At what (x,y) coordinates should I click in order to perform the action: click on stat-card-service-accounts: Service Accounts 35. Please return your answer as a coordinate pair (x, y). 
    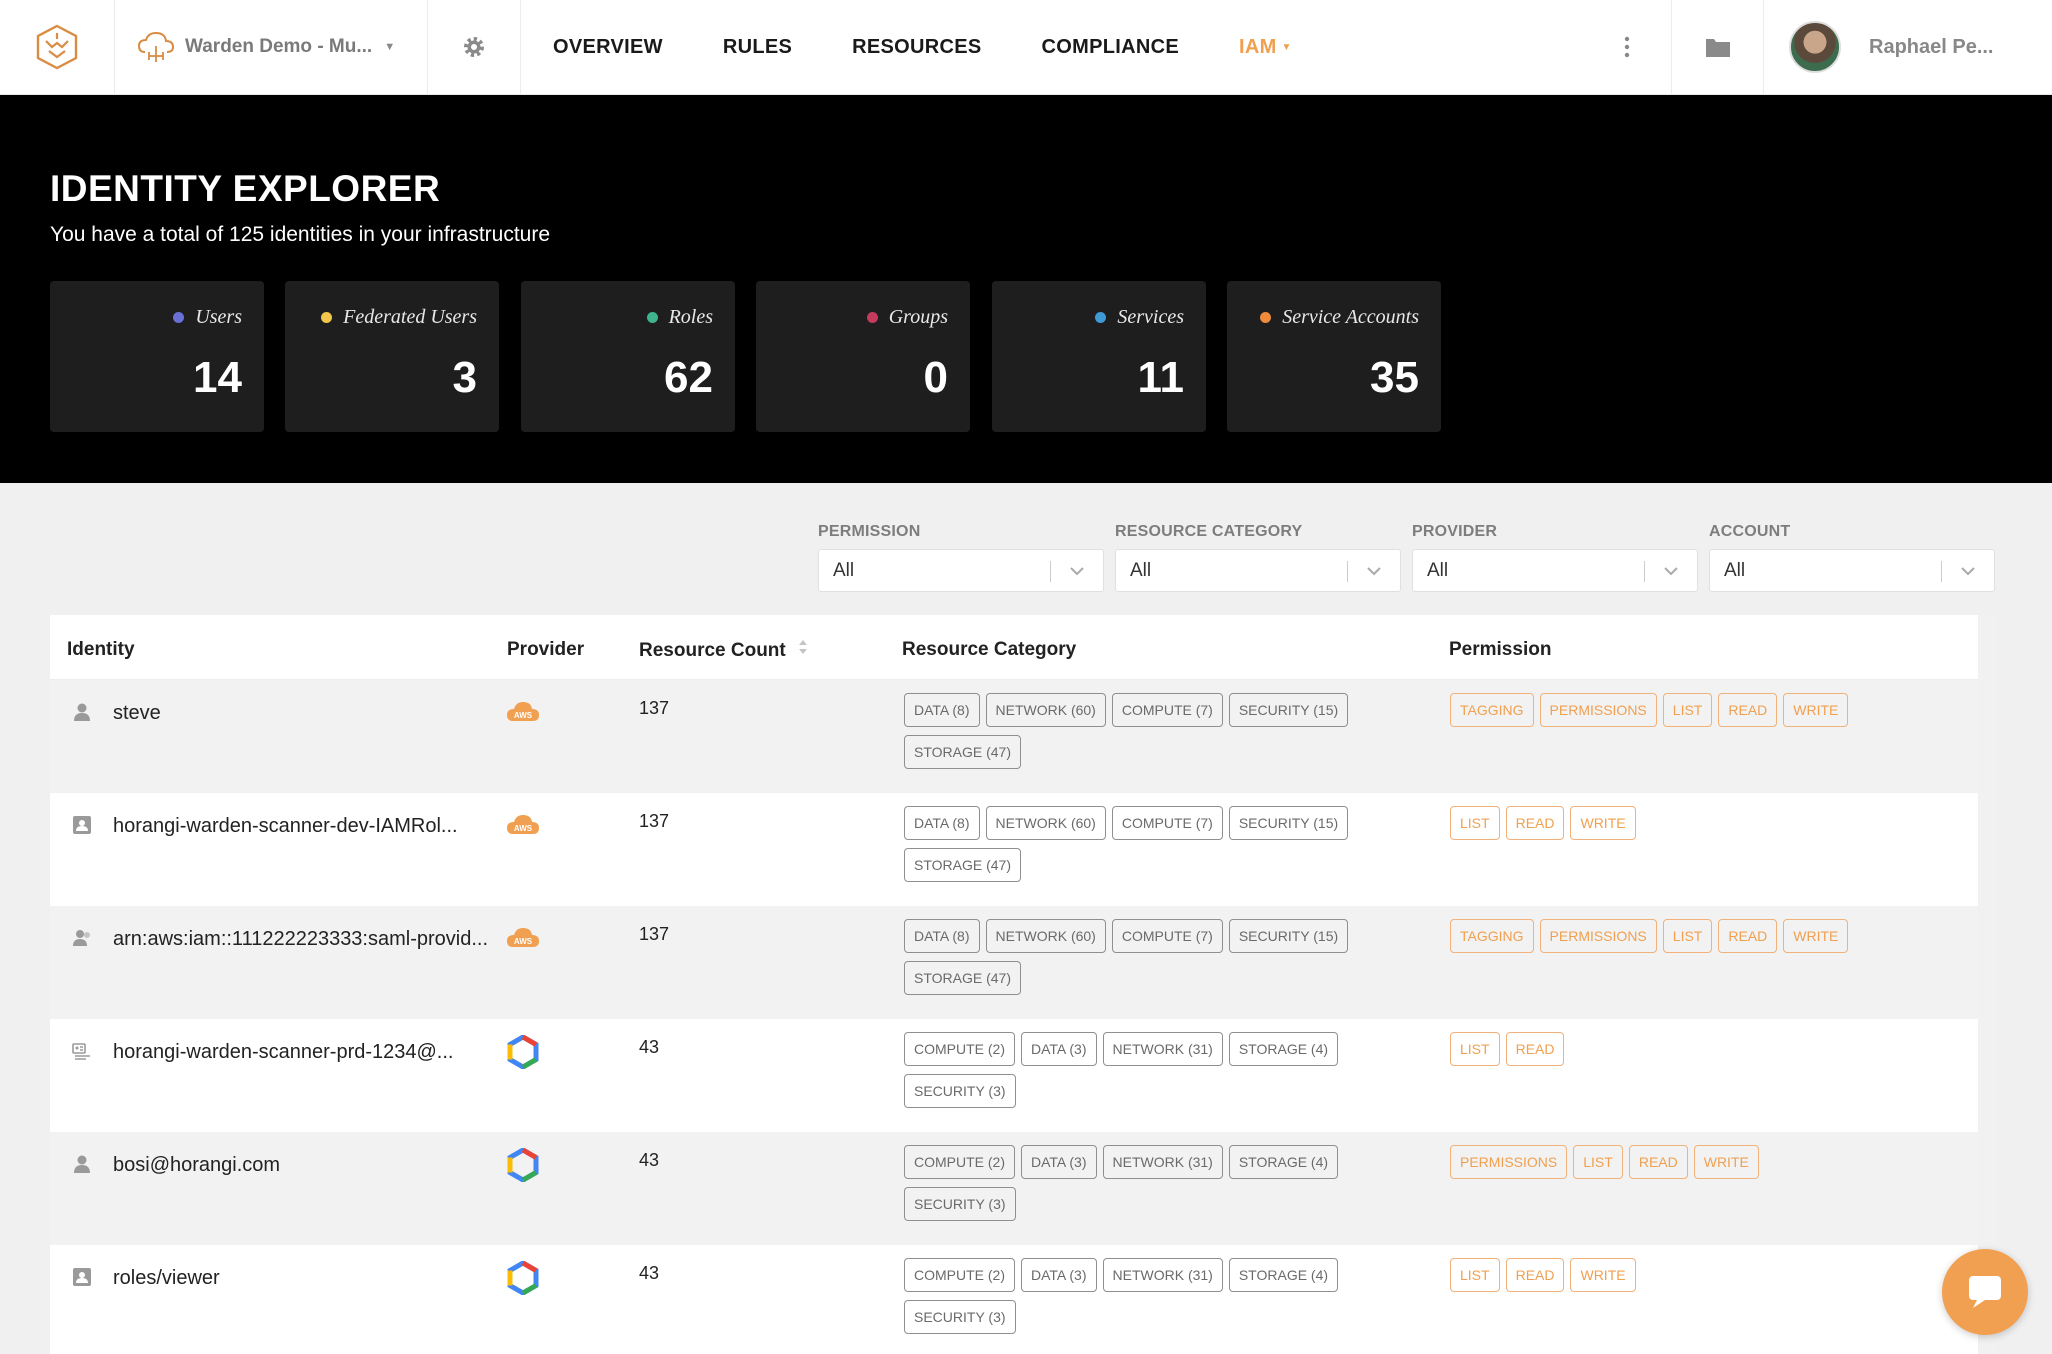
    Looking at the image, I should click on (1334, 356).